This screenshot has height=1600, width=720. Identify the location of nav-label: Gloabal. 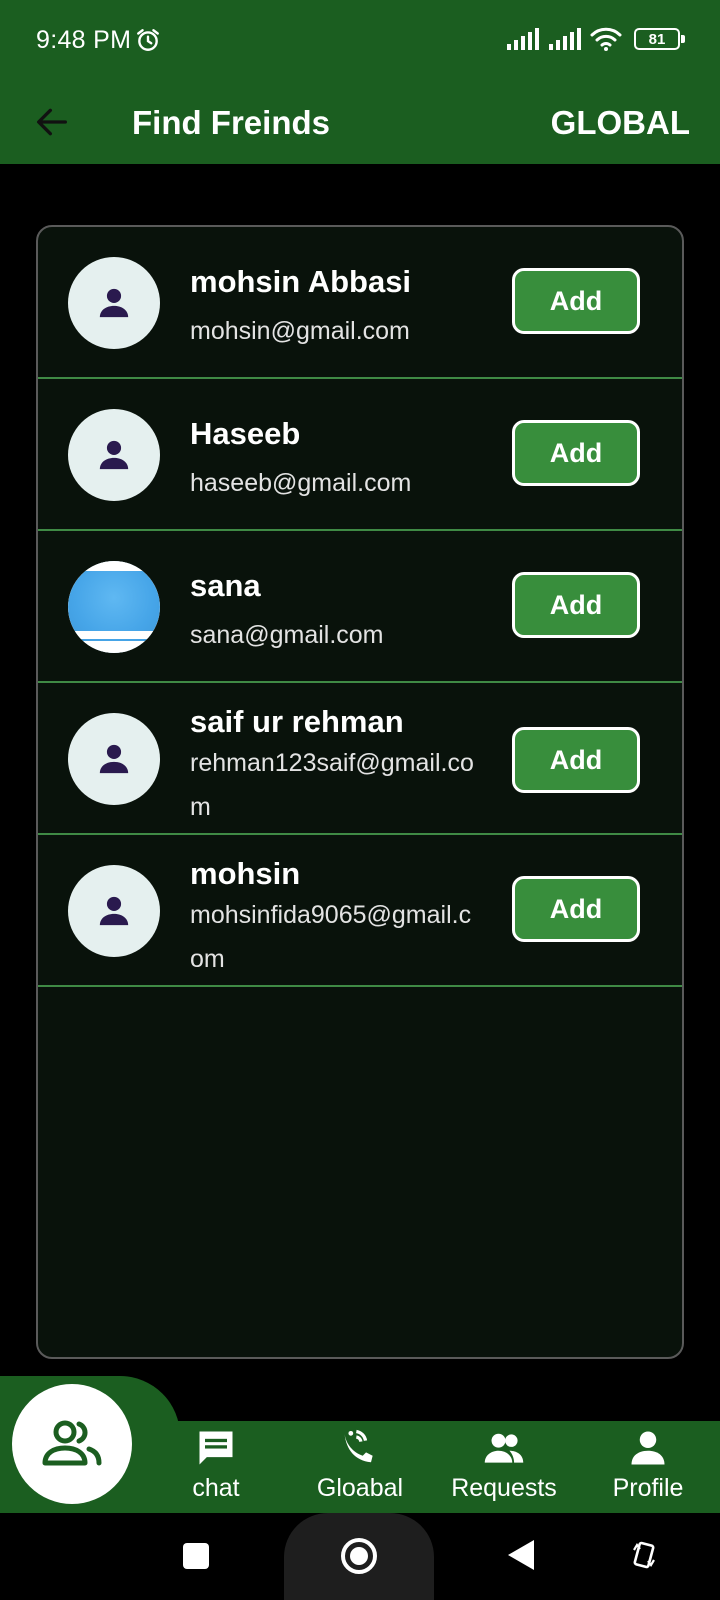
(360, 1488).